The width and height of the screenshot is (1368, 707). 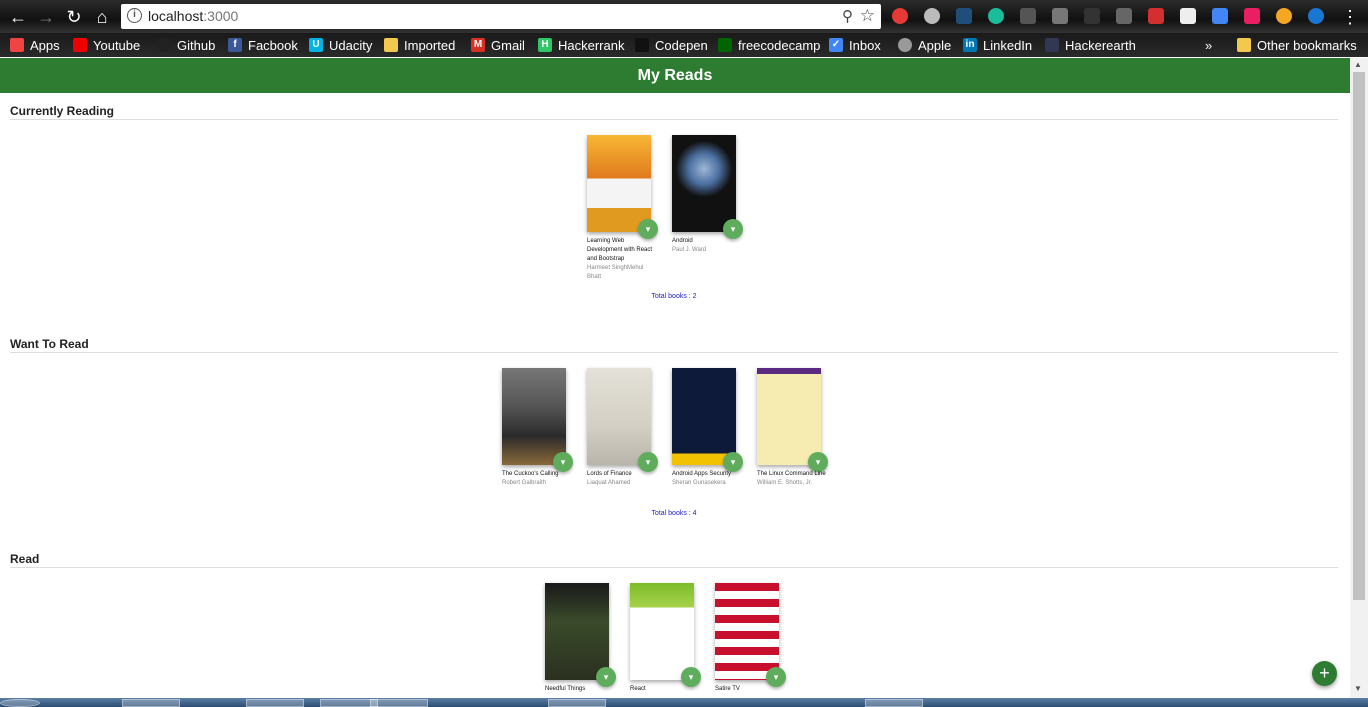 I want to click on bookmark-item: freecodecamp, so click(x=769, y=45).